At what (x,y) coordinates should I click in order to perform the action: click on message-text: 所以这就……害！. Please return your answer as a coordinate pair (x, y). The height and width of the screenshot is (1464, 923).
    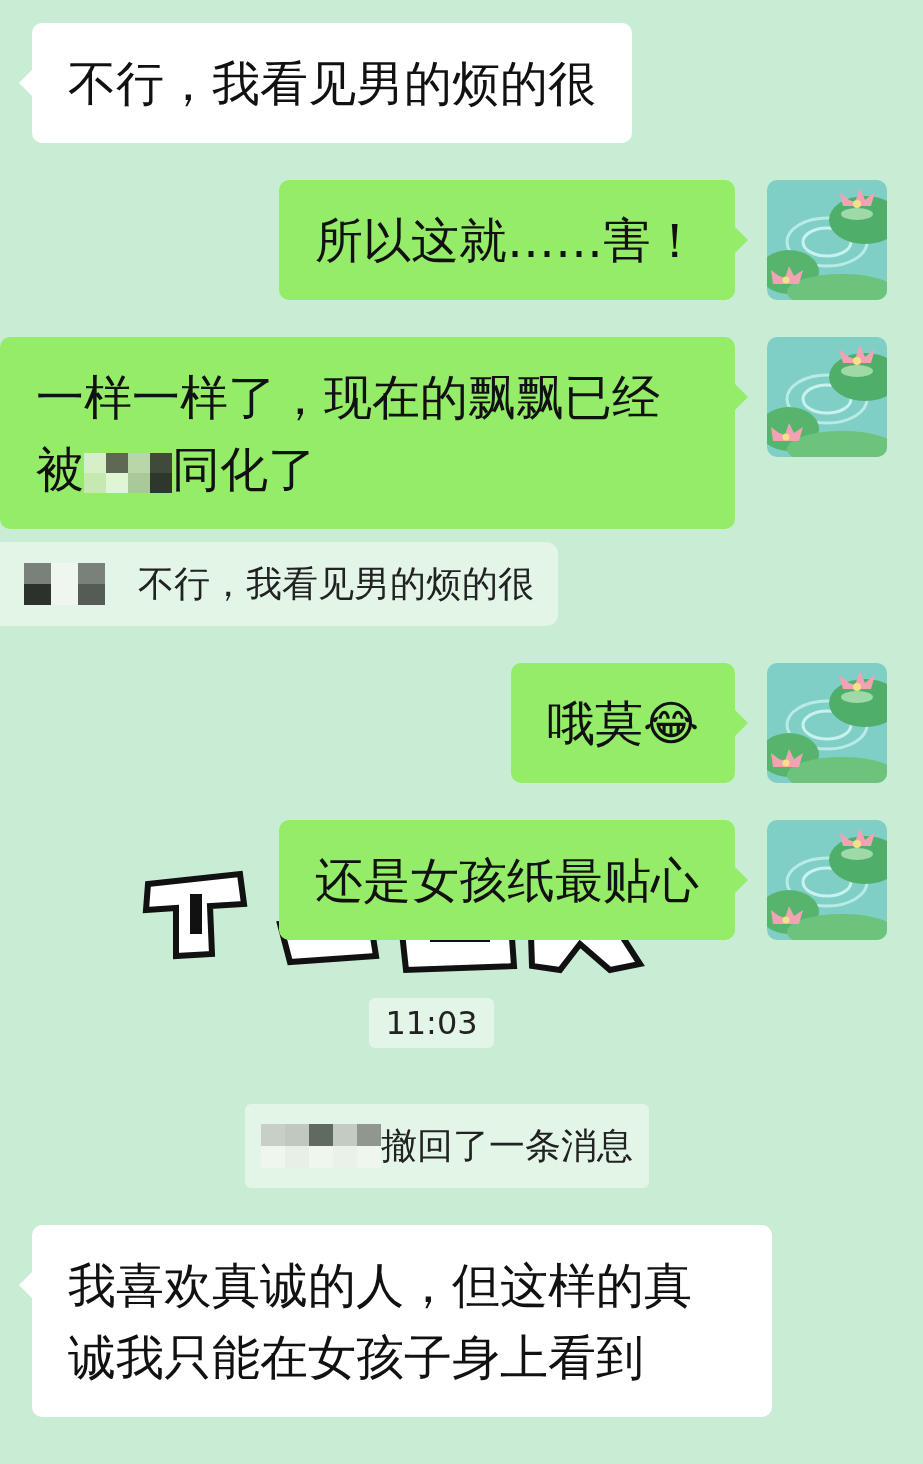
    Looking at the image, I should click on (507, 240).